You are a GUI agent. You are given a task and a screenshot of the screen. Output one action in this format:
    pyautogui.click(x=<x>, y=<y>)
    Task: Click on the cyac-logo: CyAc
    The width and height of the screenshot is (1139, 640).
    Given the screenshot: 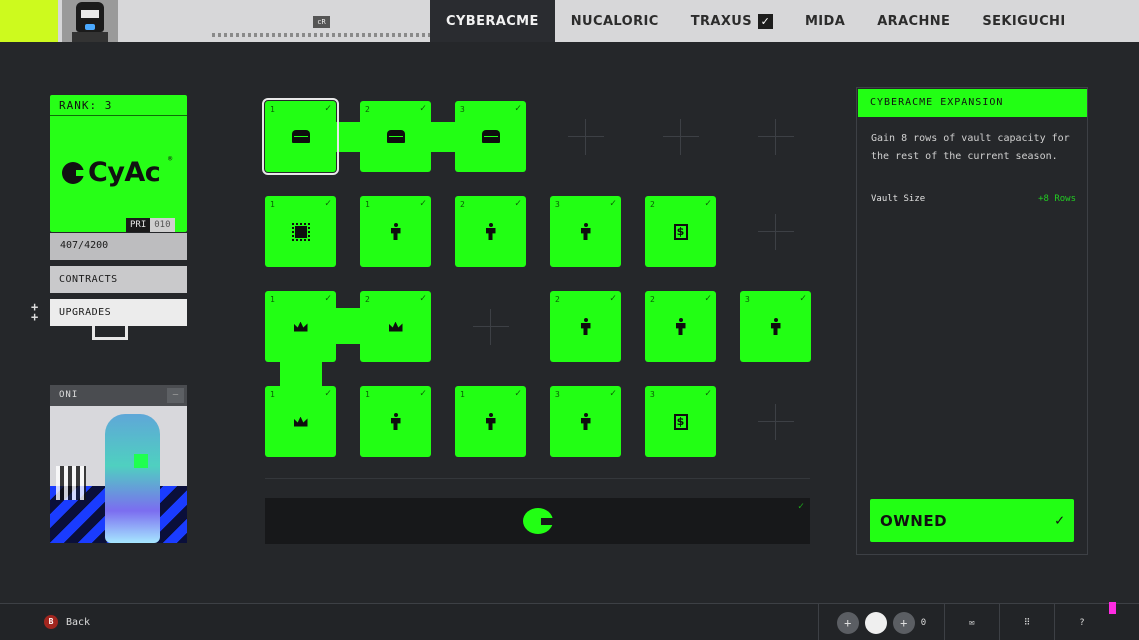 What is the action you would take?
    pyautogui.click(x=111, y=172)
    